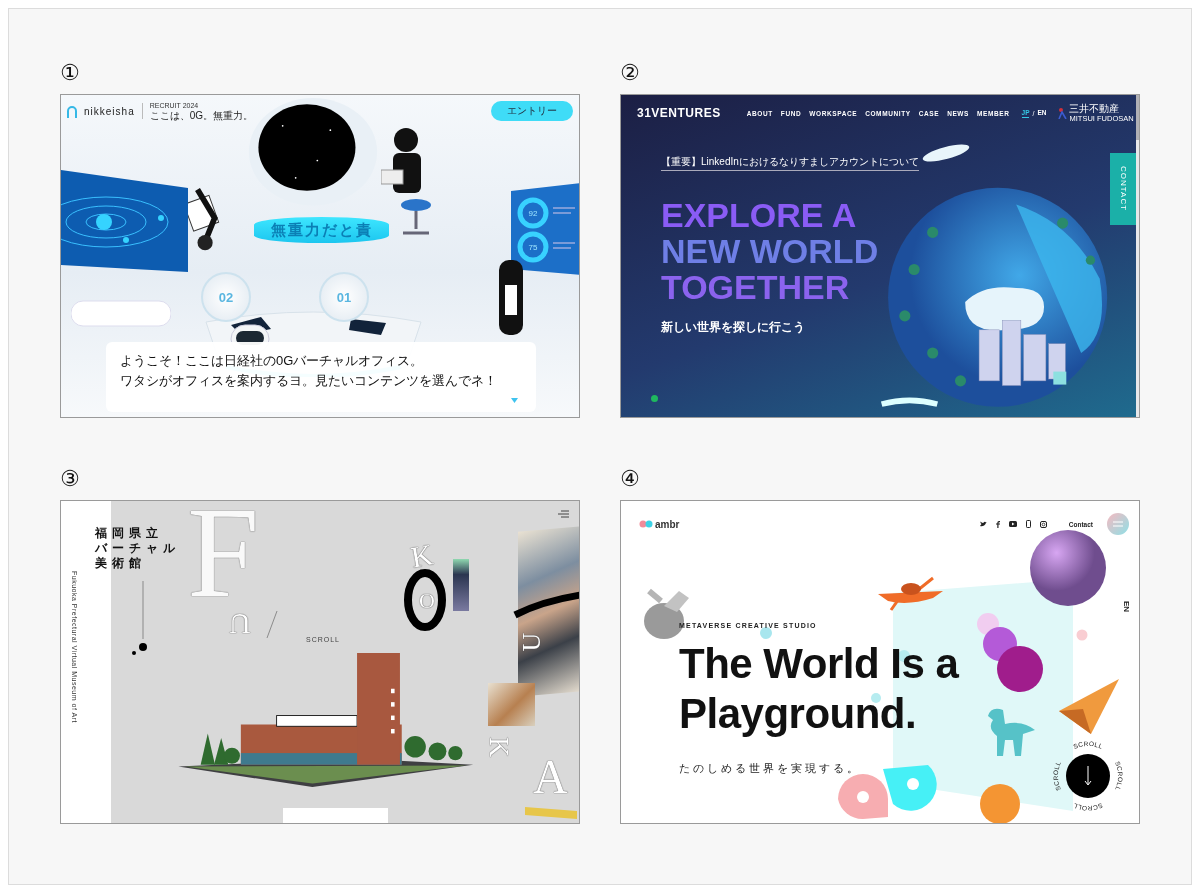 The image size is (1200, 895). What do you see at coordinates (563, 514) in the screenshot?
I see `hamburger-menu-icon` at bounding box center [563, 514].